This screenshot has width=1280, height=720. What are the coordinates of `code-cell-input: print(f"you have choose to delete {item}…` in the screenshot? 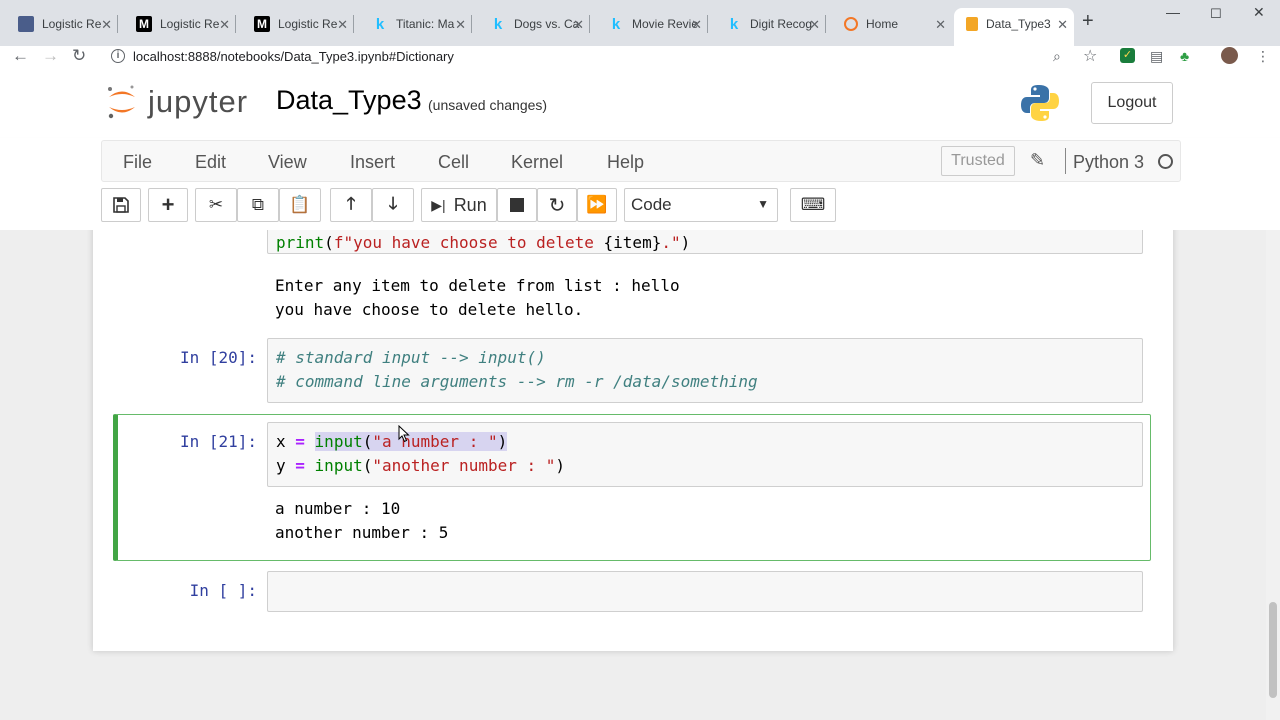 It's located at (705, 242).